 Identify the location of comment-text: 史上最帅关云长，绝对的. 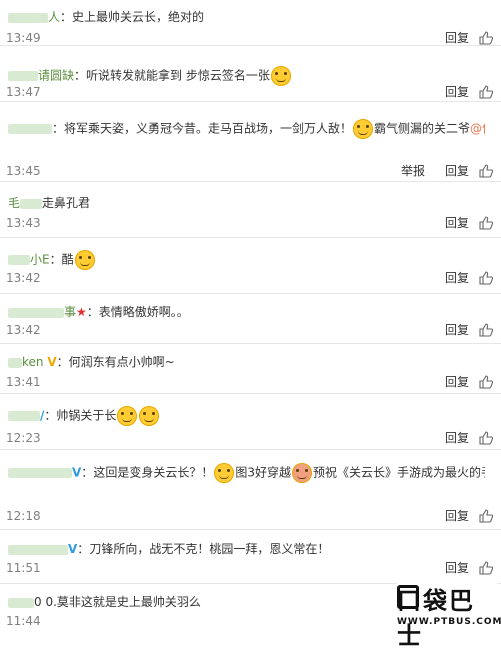
(138, 17).